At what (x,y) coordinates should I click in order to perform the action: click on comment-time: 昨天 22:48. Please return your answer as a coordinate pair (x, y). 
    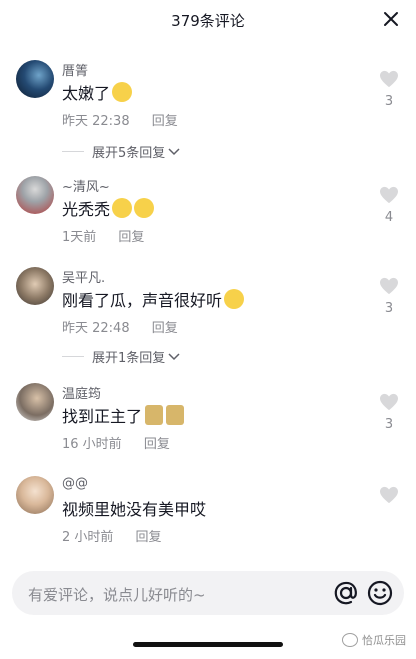
    Looking at the image, I should click on (96, 328).